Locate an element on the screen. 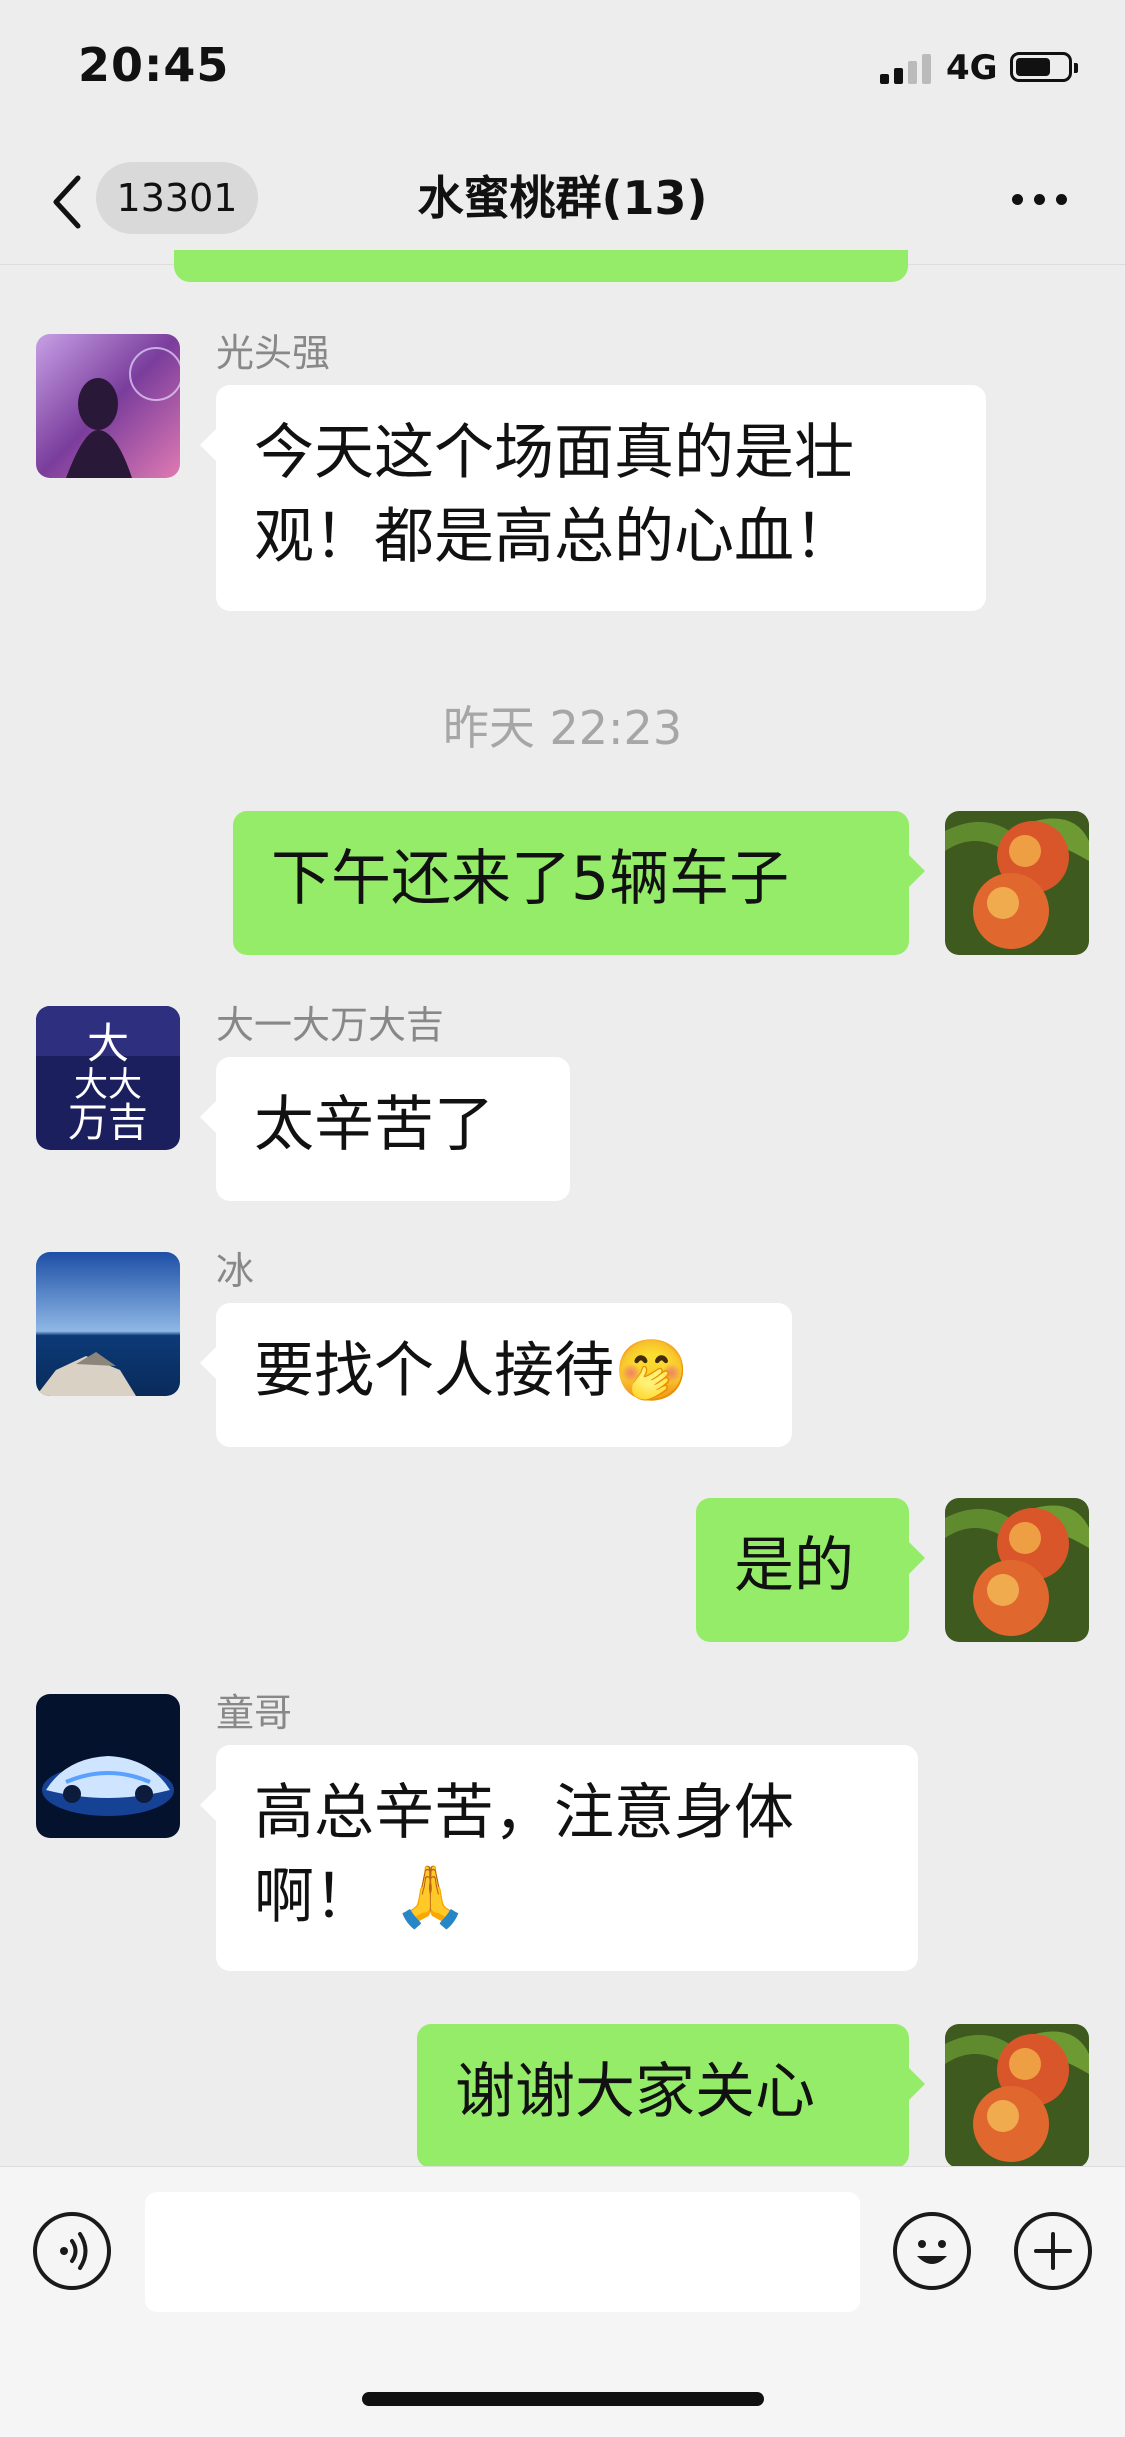 The width and height of the screenshot is (1125, 2437). emoji-icon-glyph is located at coordinates (932, 2252).